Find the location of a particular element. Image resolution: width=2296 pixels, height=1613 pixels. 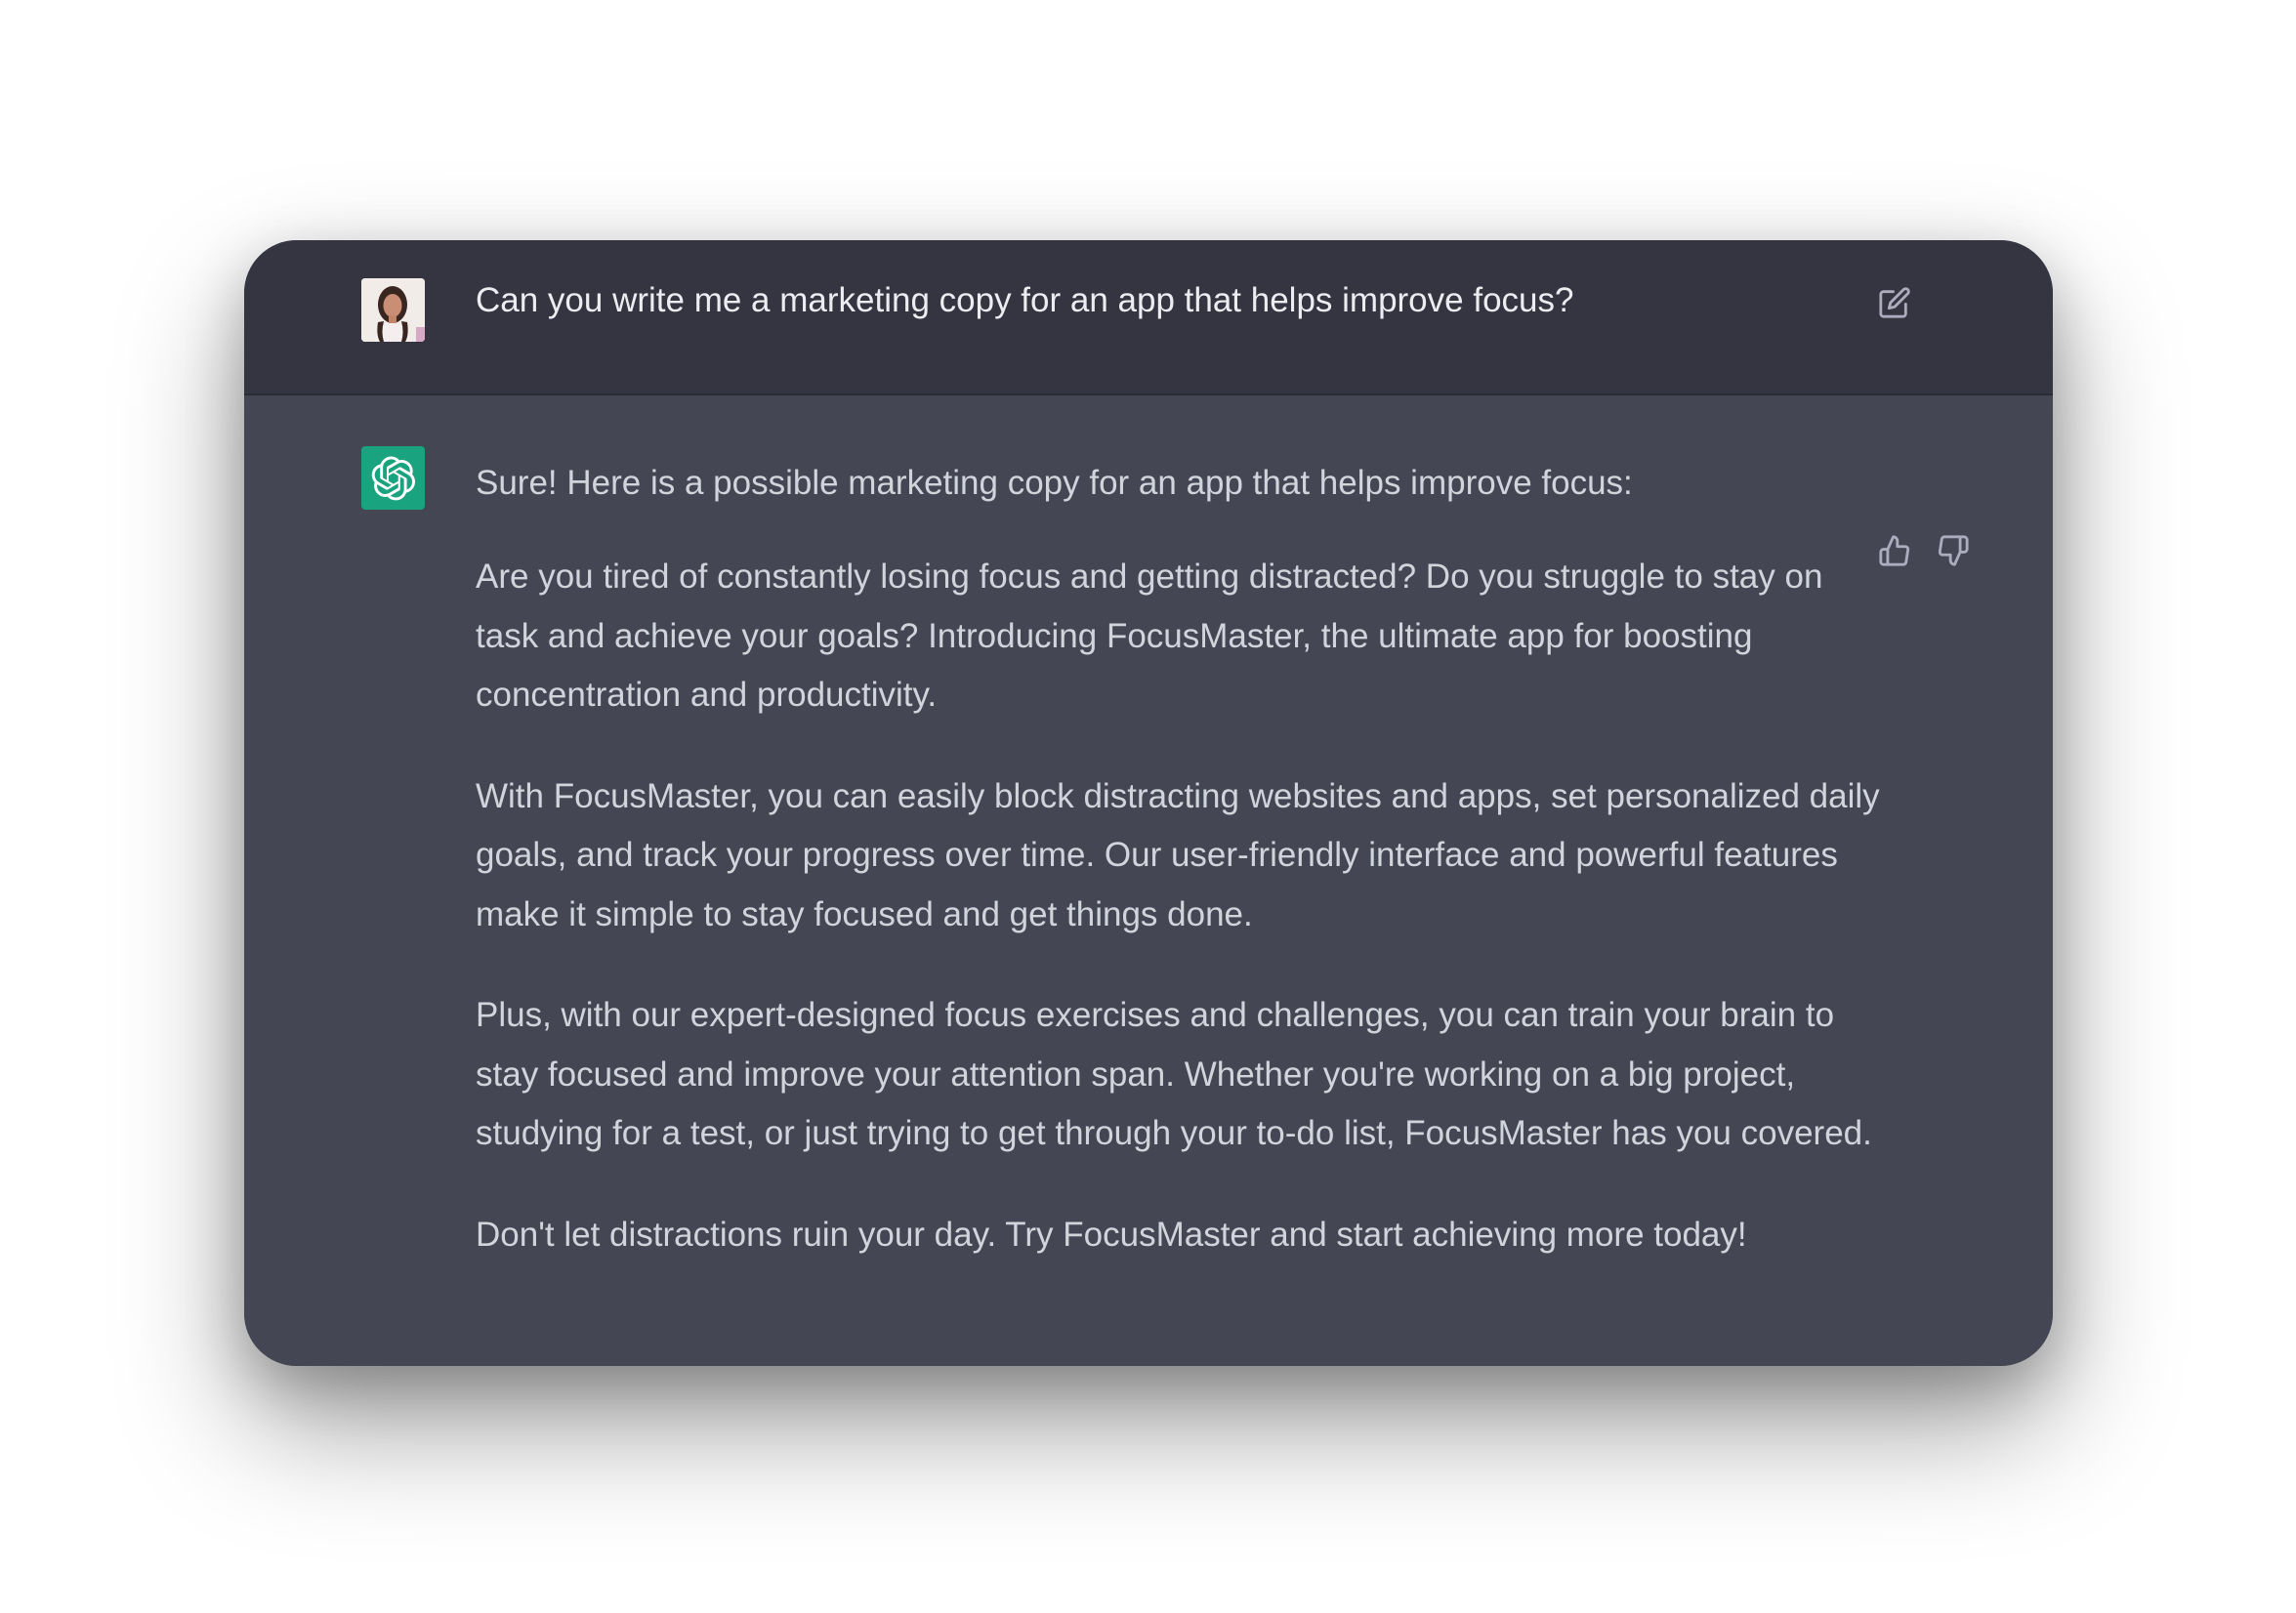

user-photo-icon is located at coordinates (393, 310).